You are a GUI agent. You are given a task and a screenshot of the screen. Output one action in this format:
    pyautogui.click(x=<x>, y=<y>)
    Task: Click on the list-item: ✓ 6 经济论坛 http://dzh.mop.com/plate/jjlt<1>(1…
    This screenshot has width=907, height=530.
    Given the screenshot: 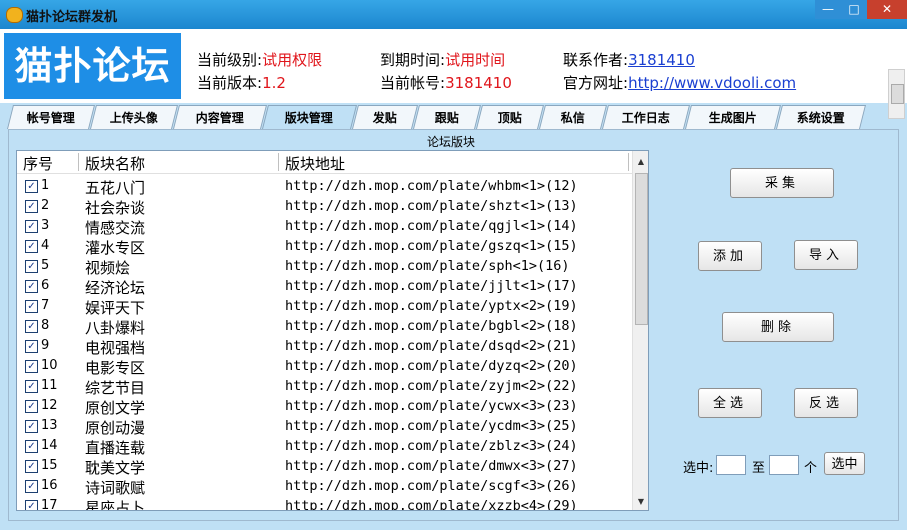 What is the action you would take?
    pyautogui.click(x=324, y=287)
    